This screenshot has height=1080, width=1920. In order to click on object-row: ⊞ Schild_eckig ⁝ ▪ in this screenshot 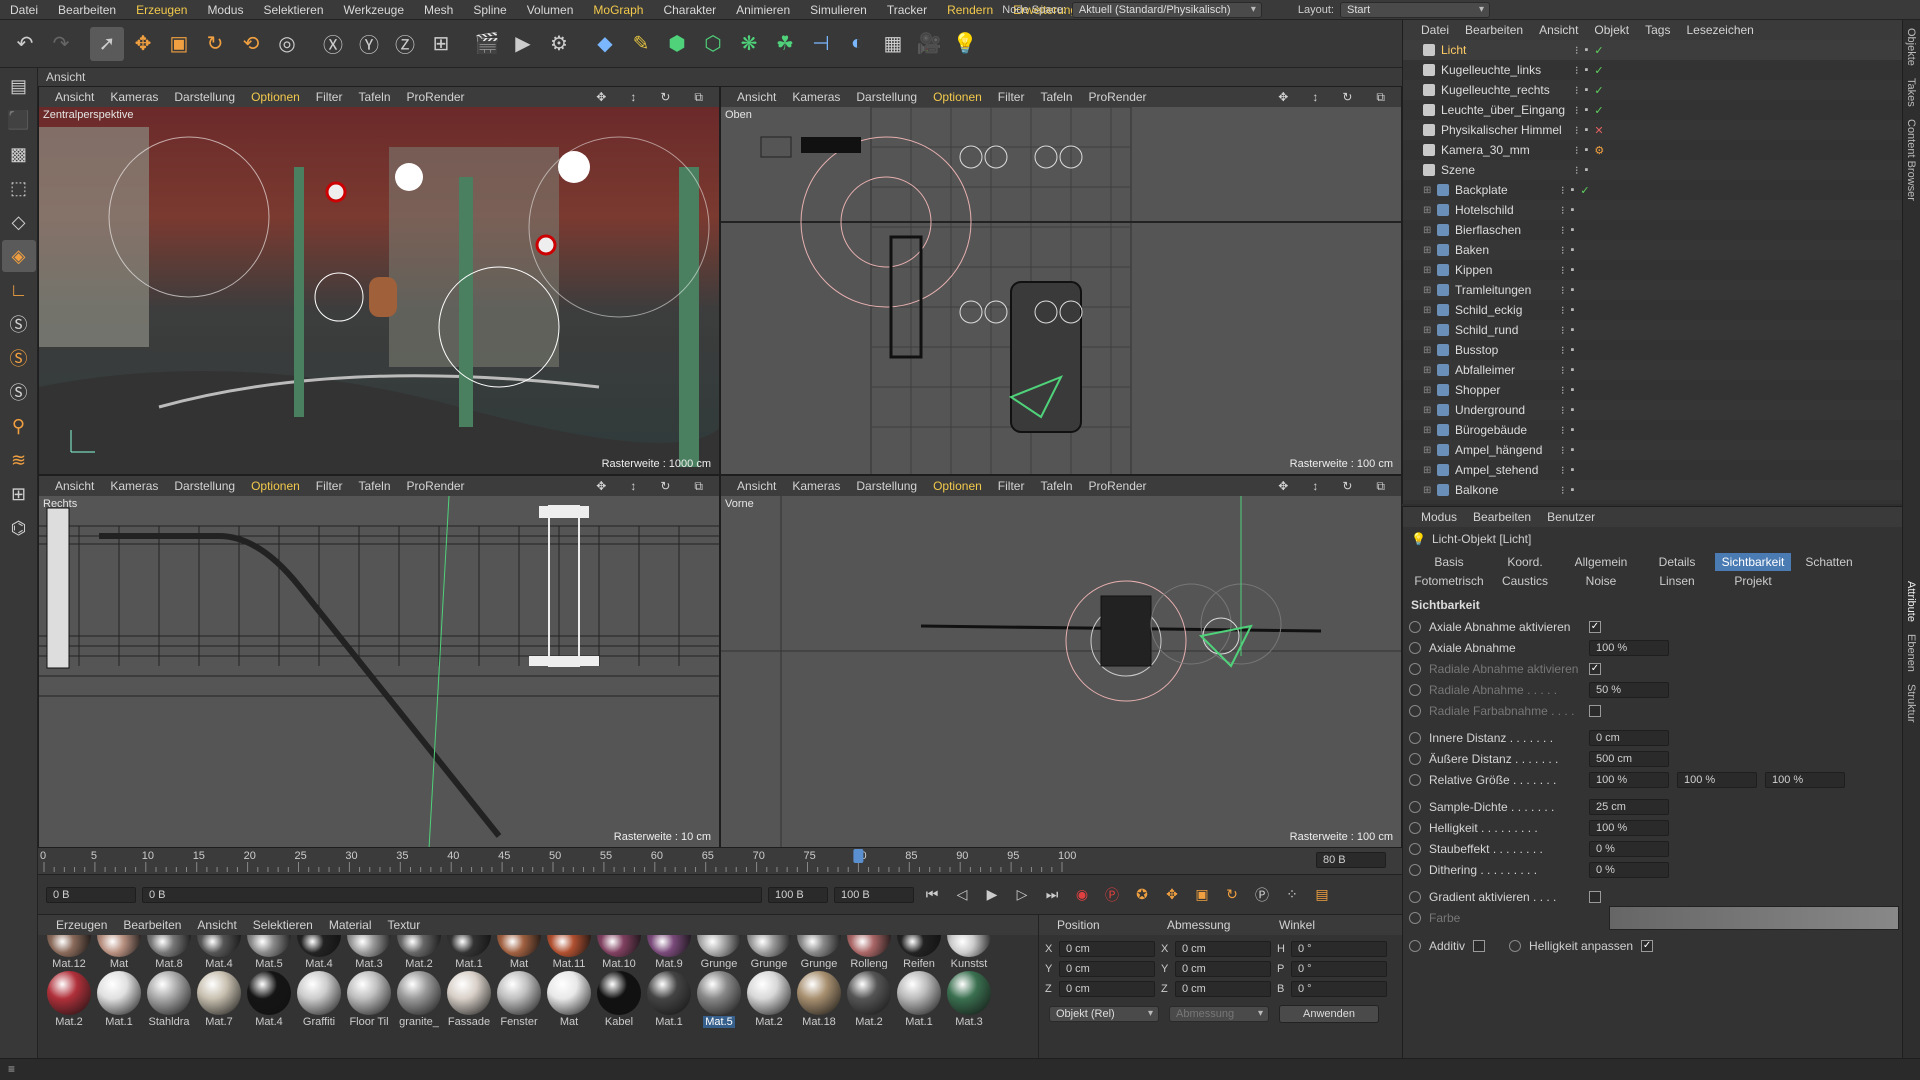, I will do `click(1652, 310)`.